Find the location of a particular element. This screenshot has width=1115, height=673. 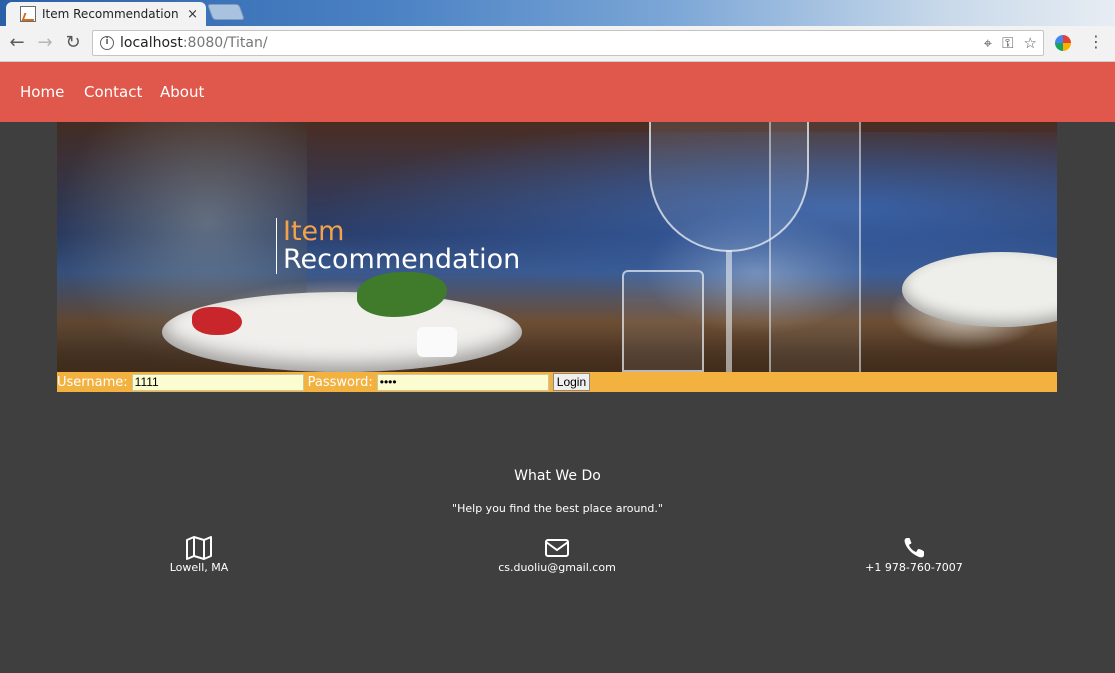

extension-icon is located at coordinates (1063, 43).